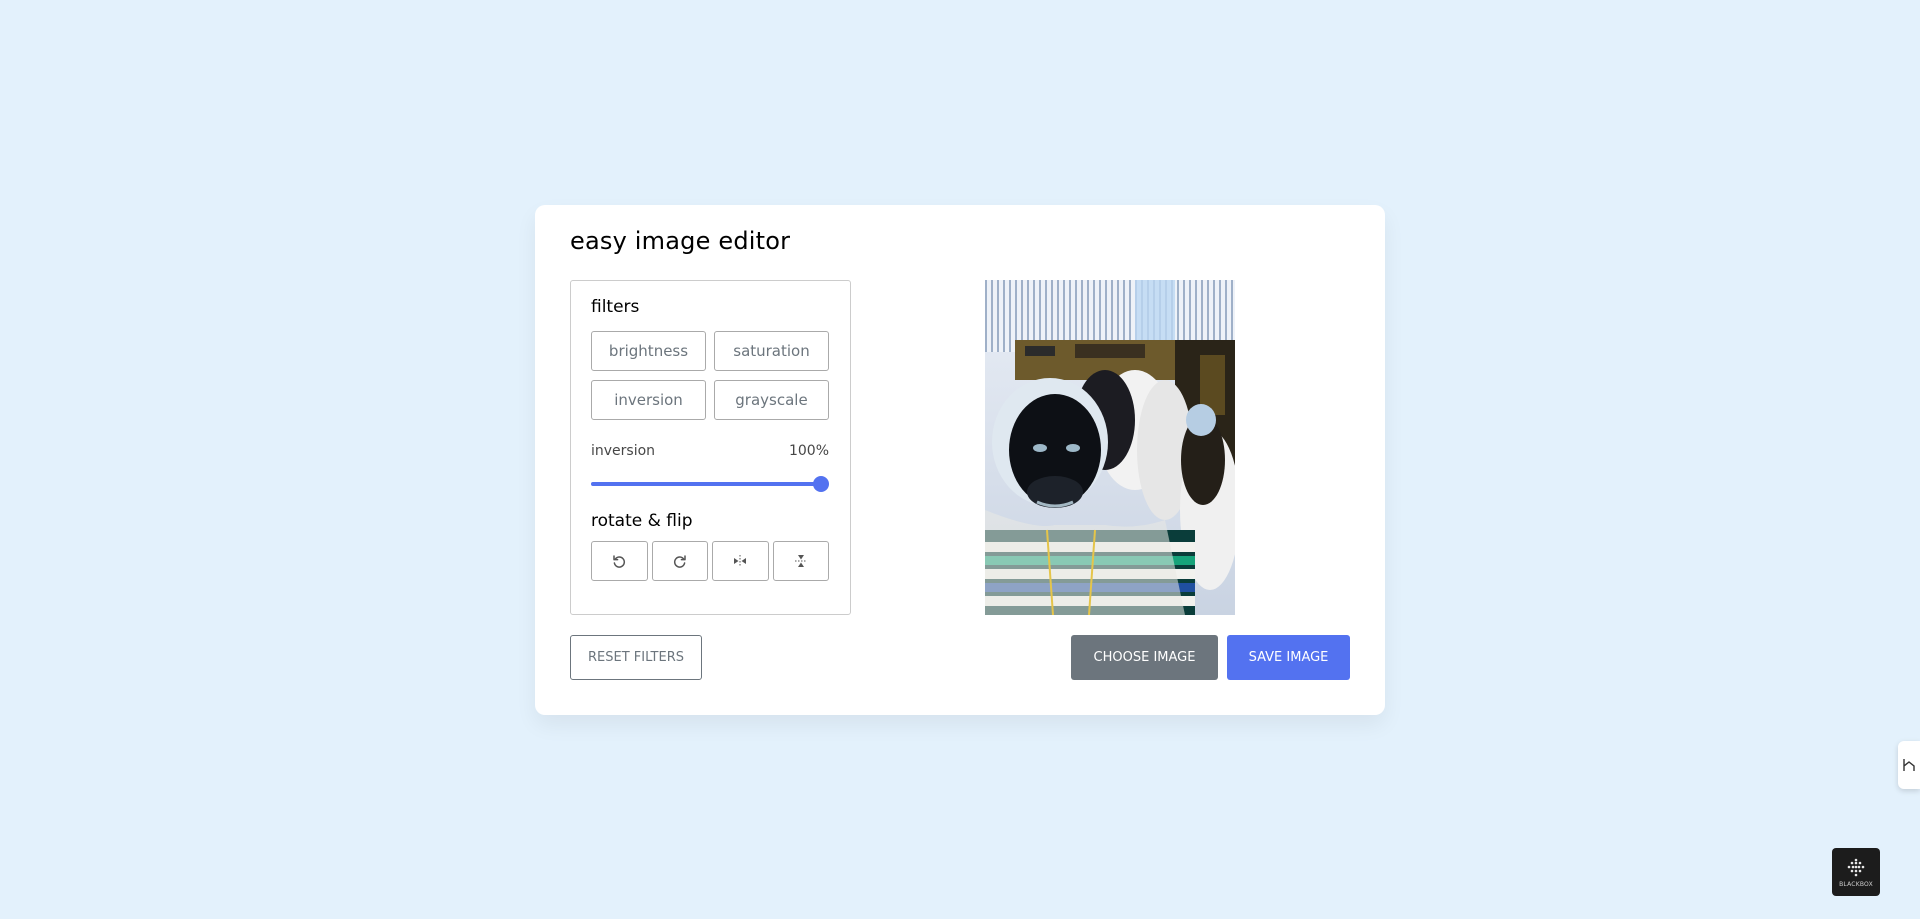  I want to click on image-preview, so click(1110, 447).